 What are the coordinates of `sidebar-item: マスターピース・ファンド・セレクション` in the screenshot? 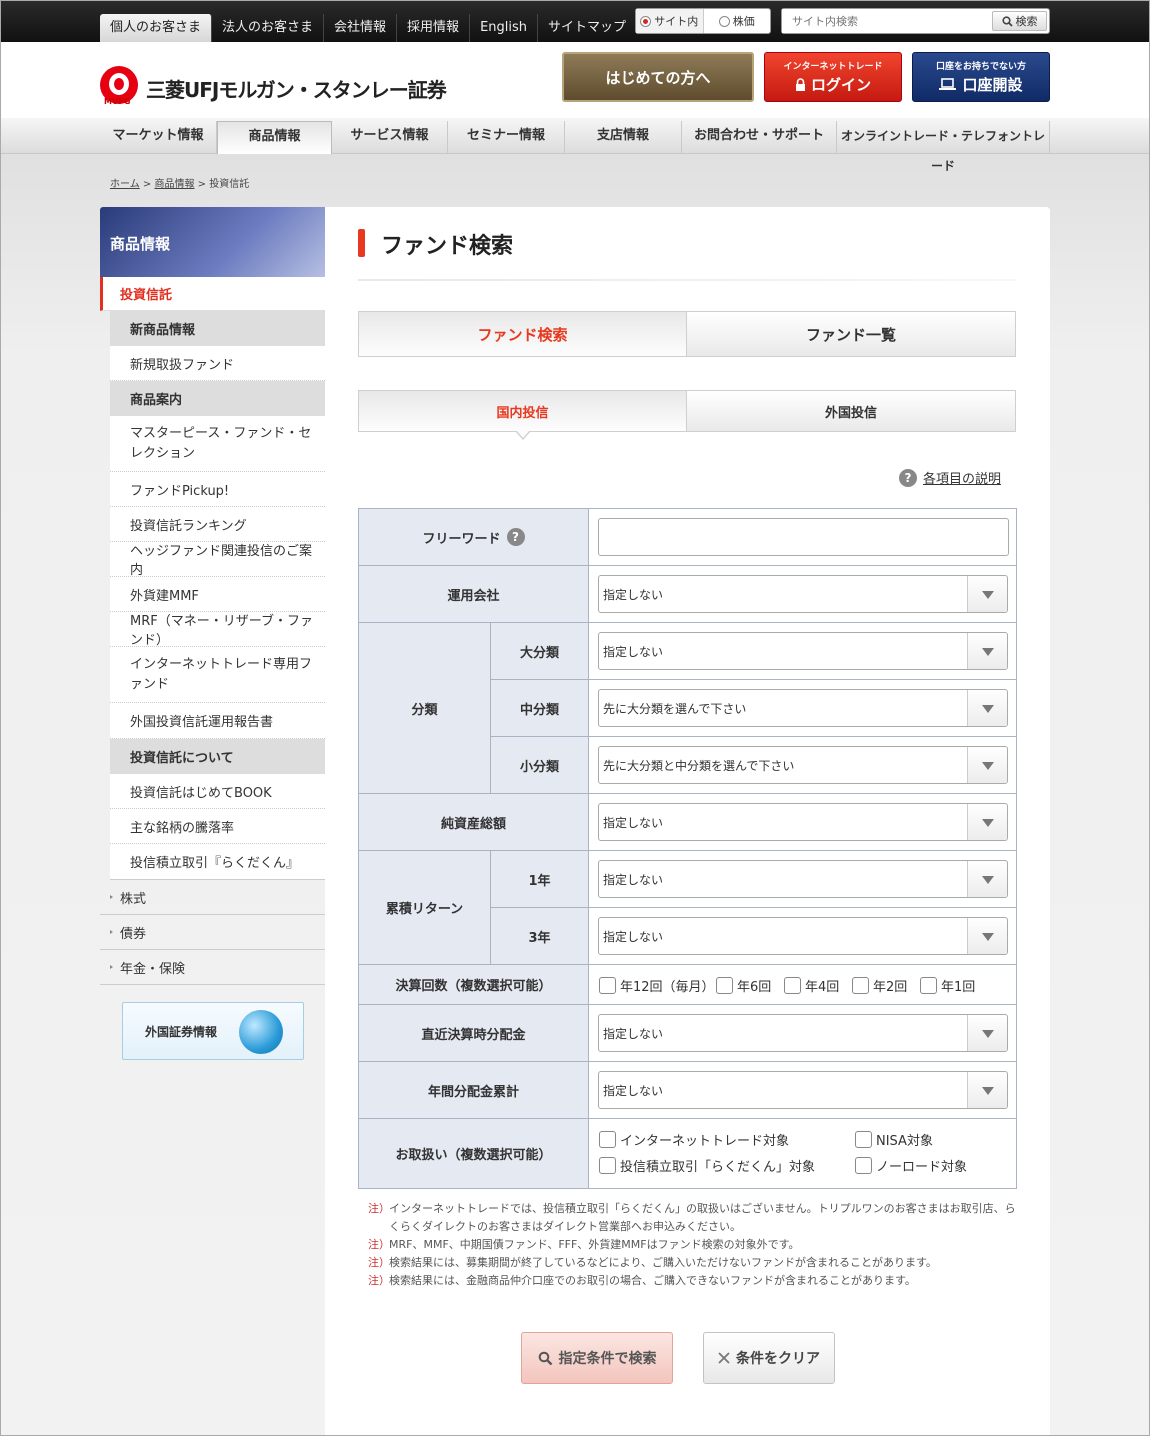 It's located at (217, 444).